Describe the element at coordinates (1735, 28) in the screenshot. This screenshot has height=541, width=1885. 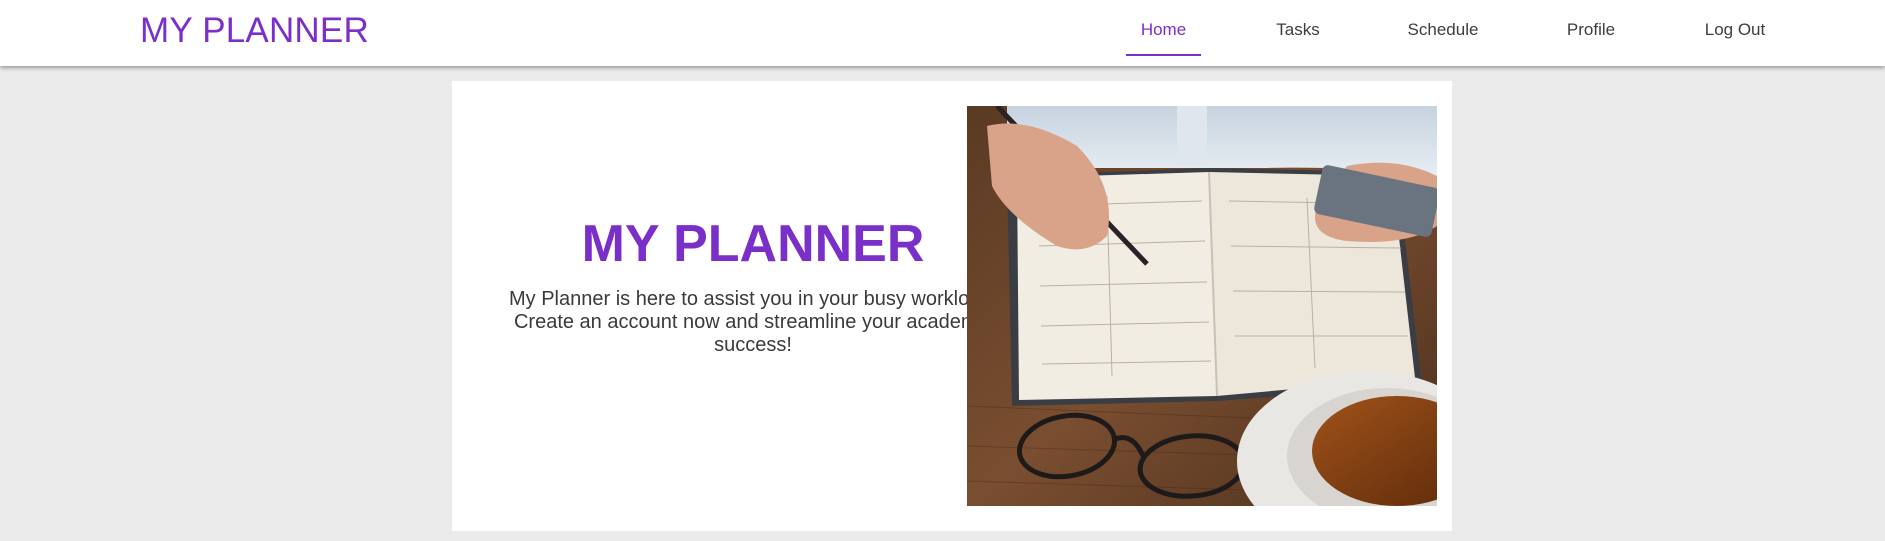
I see `nav-item-logout: Log Out` at that location.